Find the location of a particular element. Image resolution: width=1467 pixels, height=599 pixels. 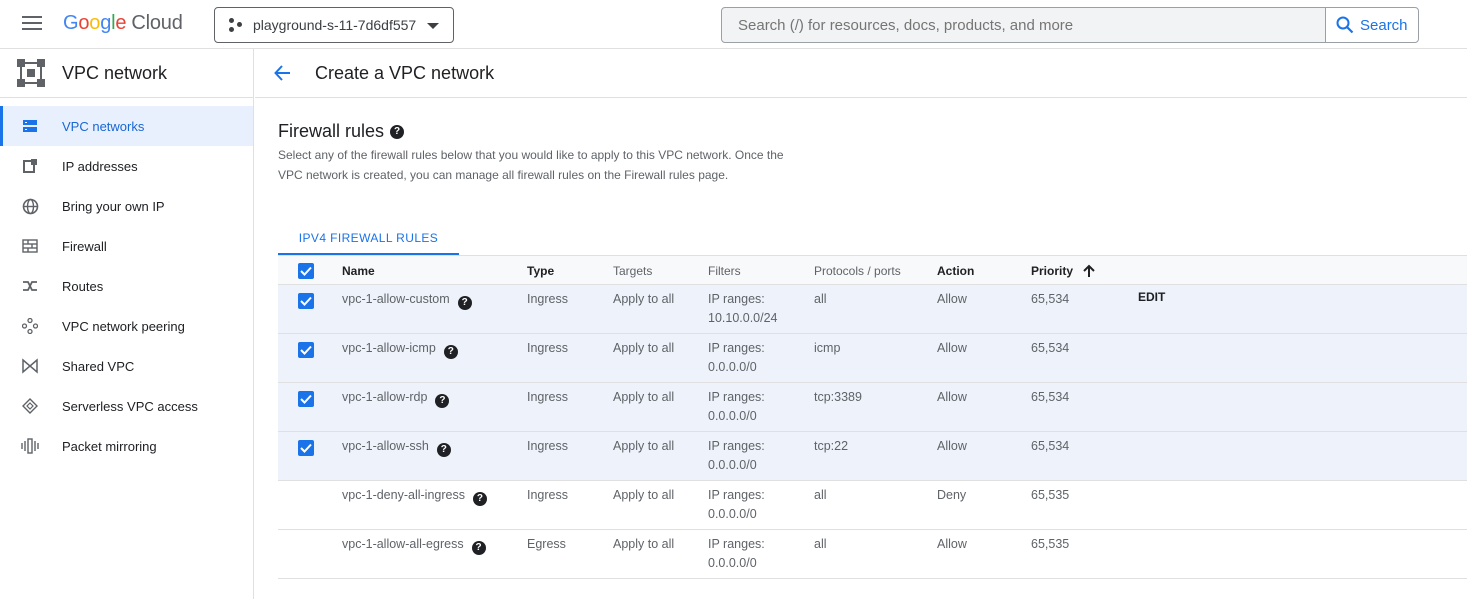

back-arrow-icon is located at coordinates (283, 73).